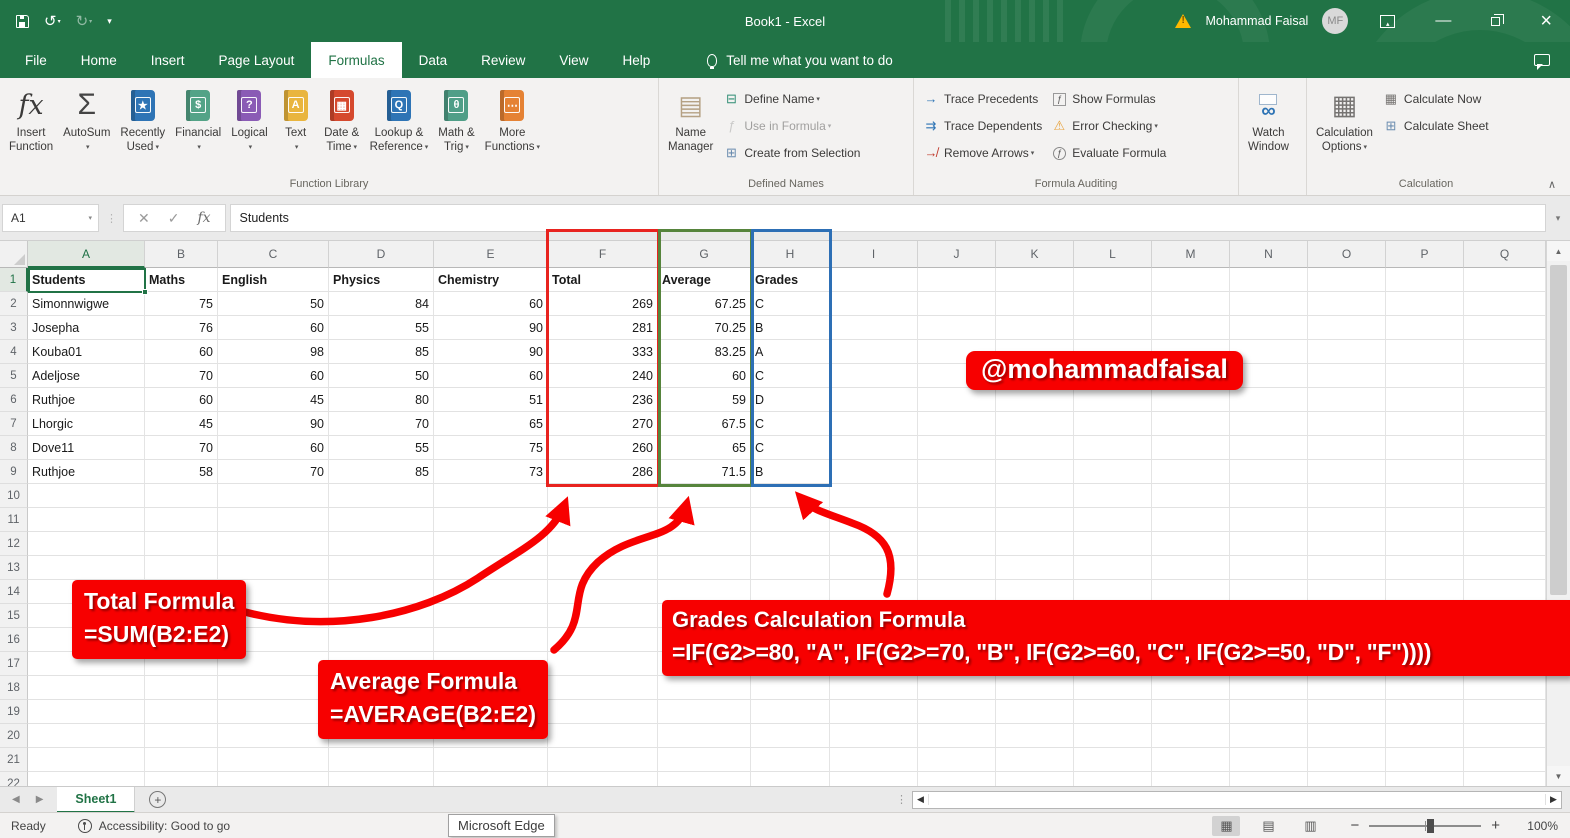  Describe the element at coordinates (603, 736) in the screenshot. I see `cell-F20` at that location.